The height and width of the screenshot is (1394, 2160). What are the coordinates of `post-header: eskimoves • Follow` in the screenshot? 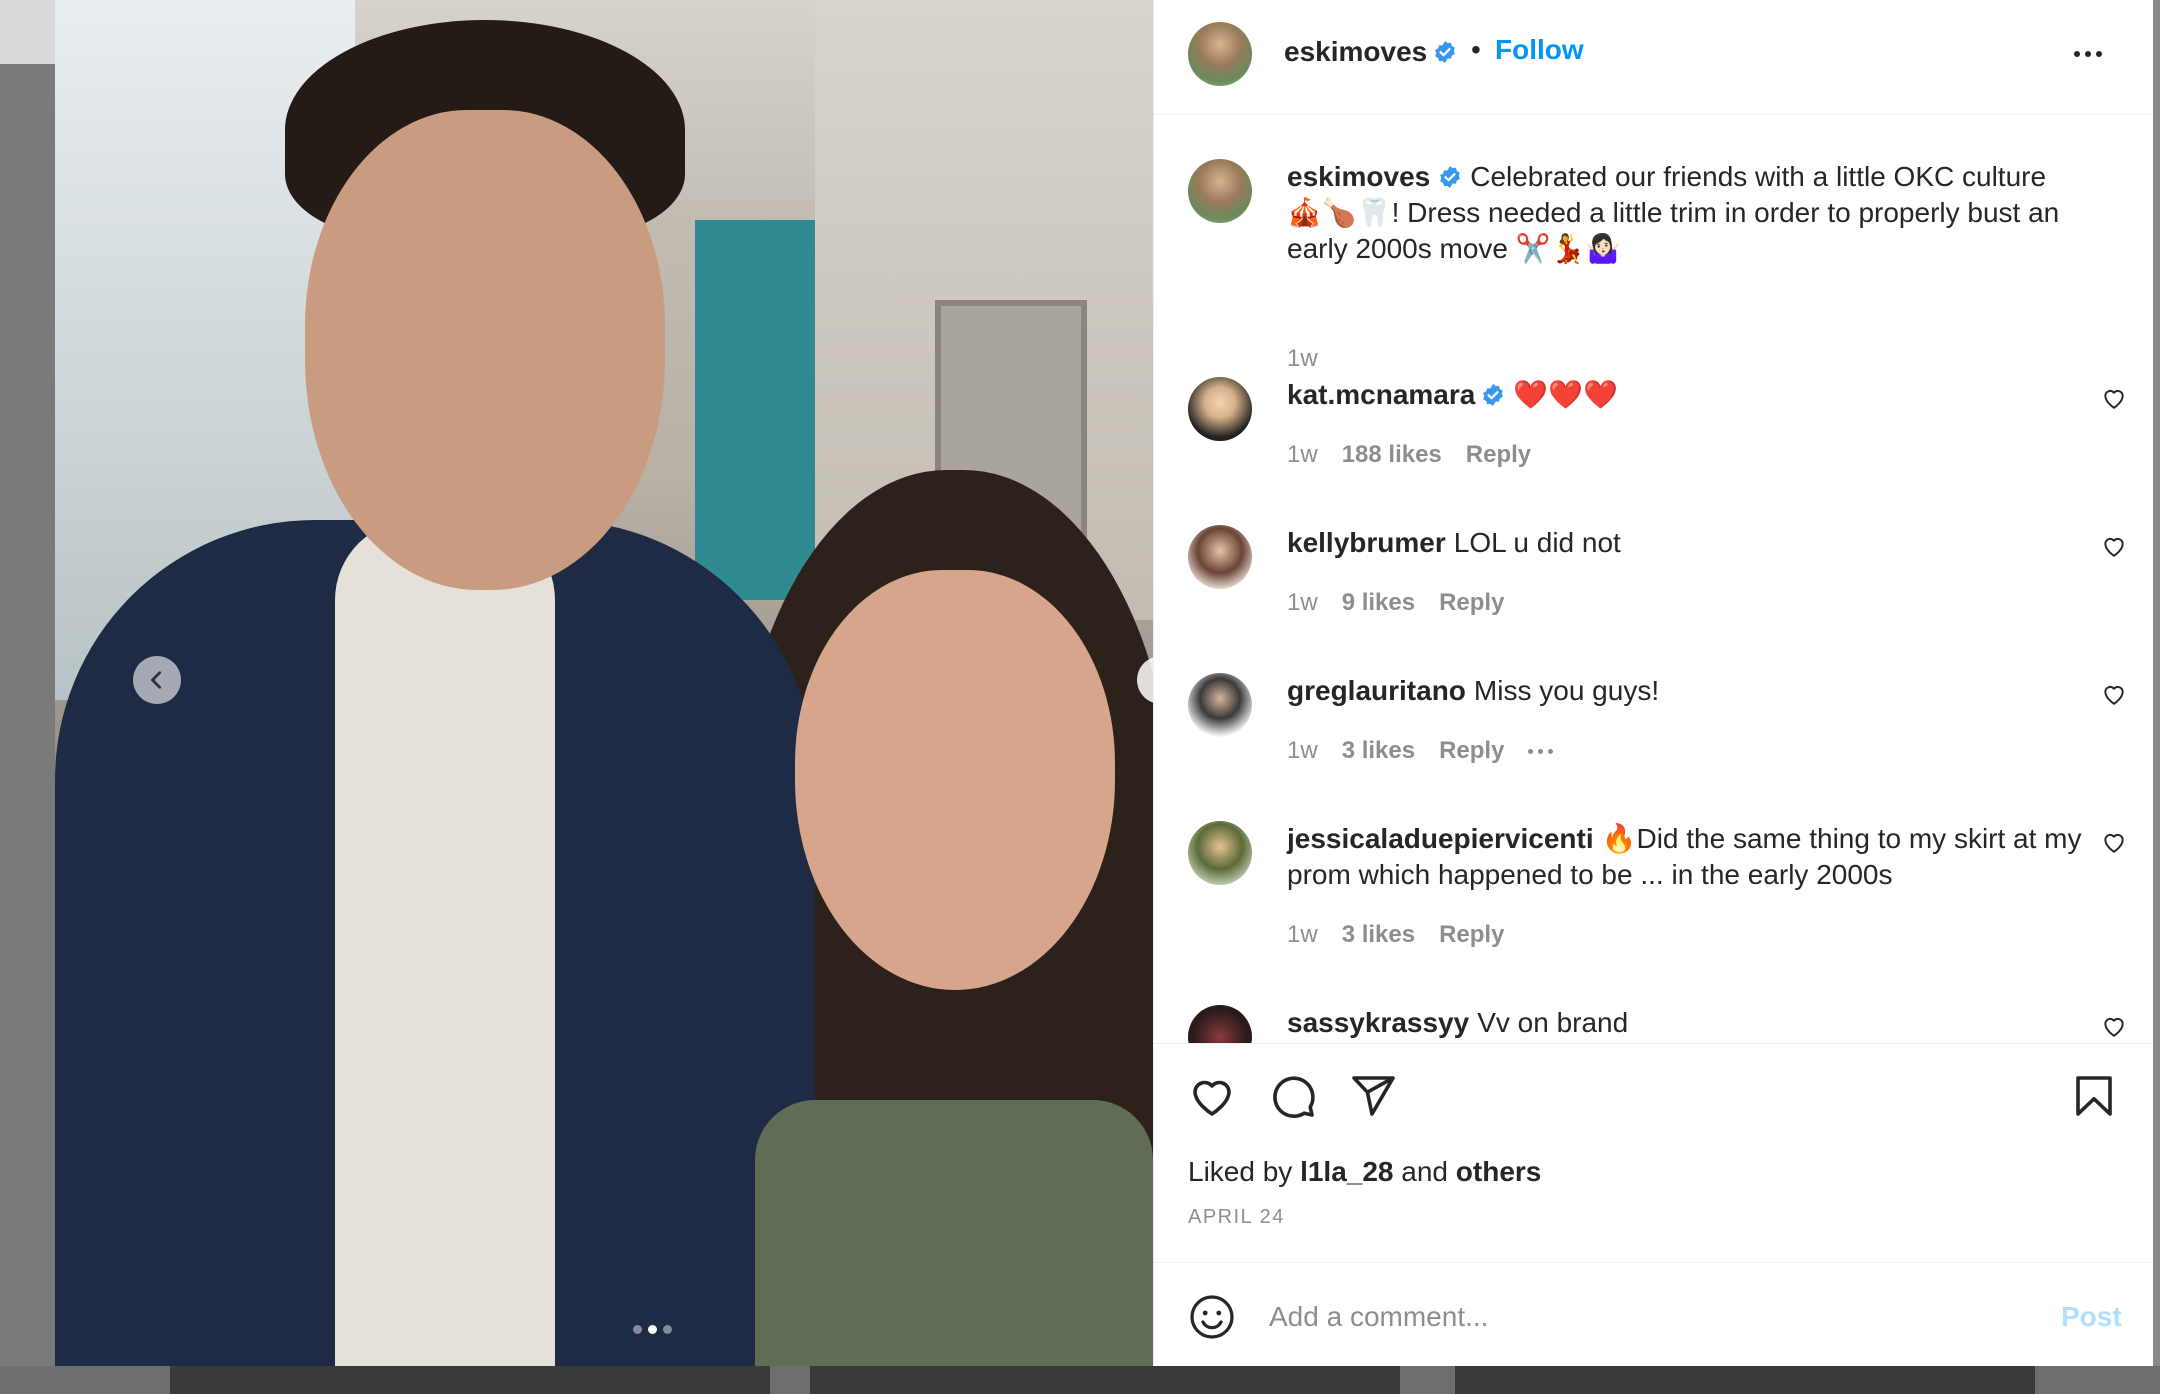 It's located at (1653, 57).